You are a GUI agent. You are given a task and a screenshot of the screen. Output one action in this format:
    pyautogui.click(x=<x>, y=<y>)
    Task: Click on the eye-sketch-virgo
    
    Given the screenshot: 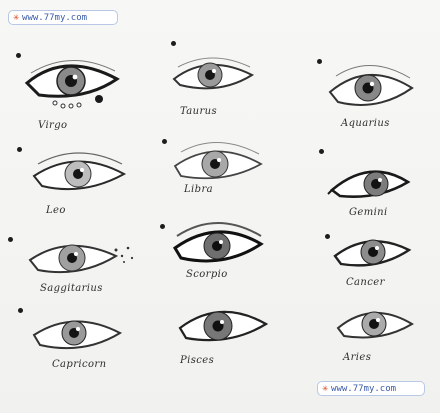 What is the action you would take?
    pyautogui.click(x=74, y=82)
    